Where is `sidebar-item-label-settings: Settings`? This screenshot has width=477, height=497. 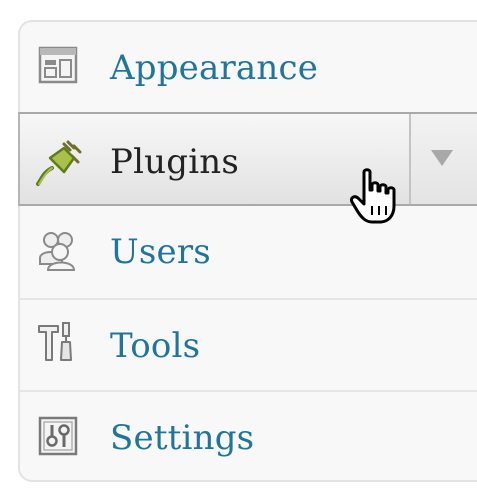 sidebar-item-label-settings: Settings is located at coordinates (182, 438).